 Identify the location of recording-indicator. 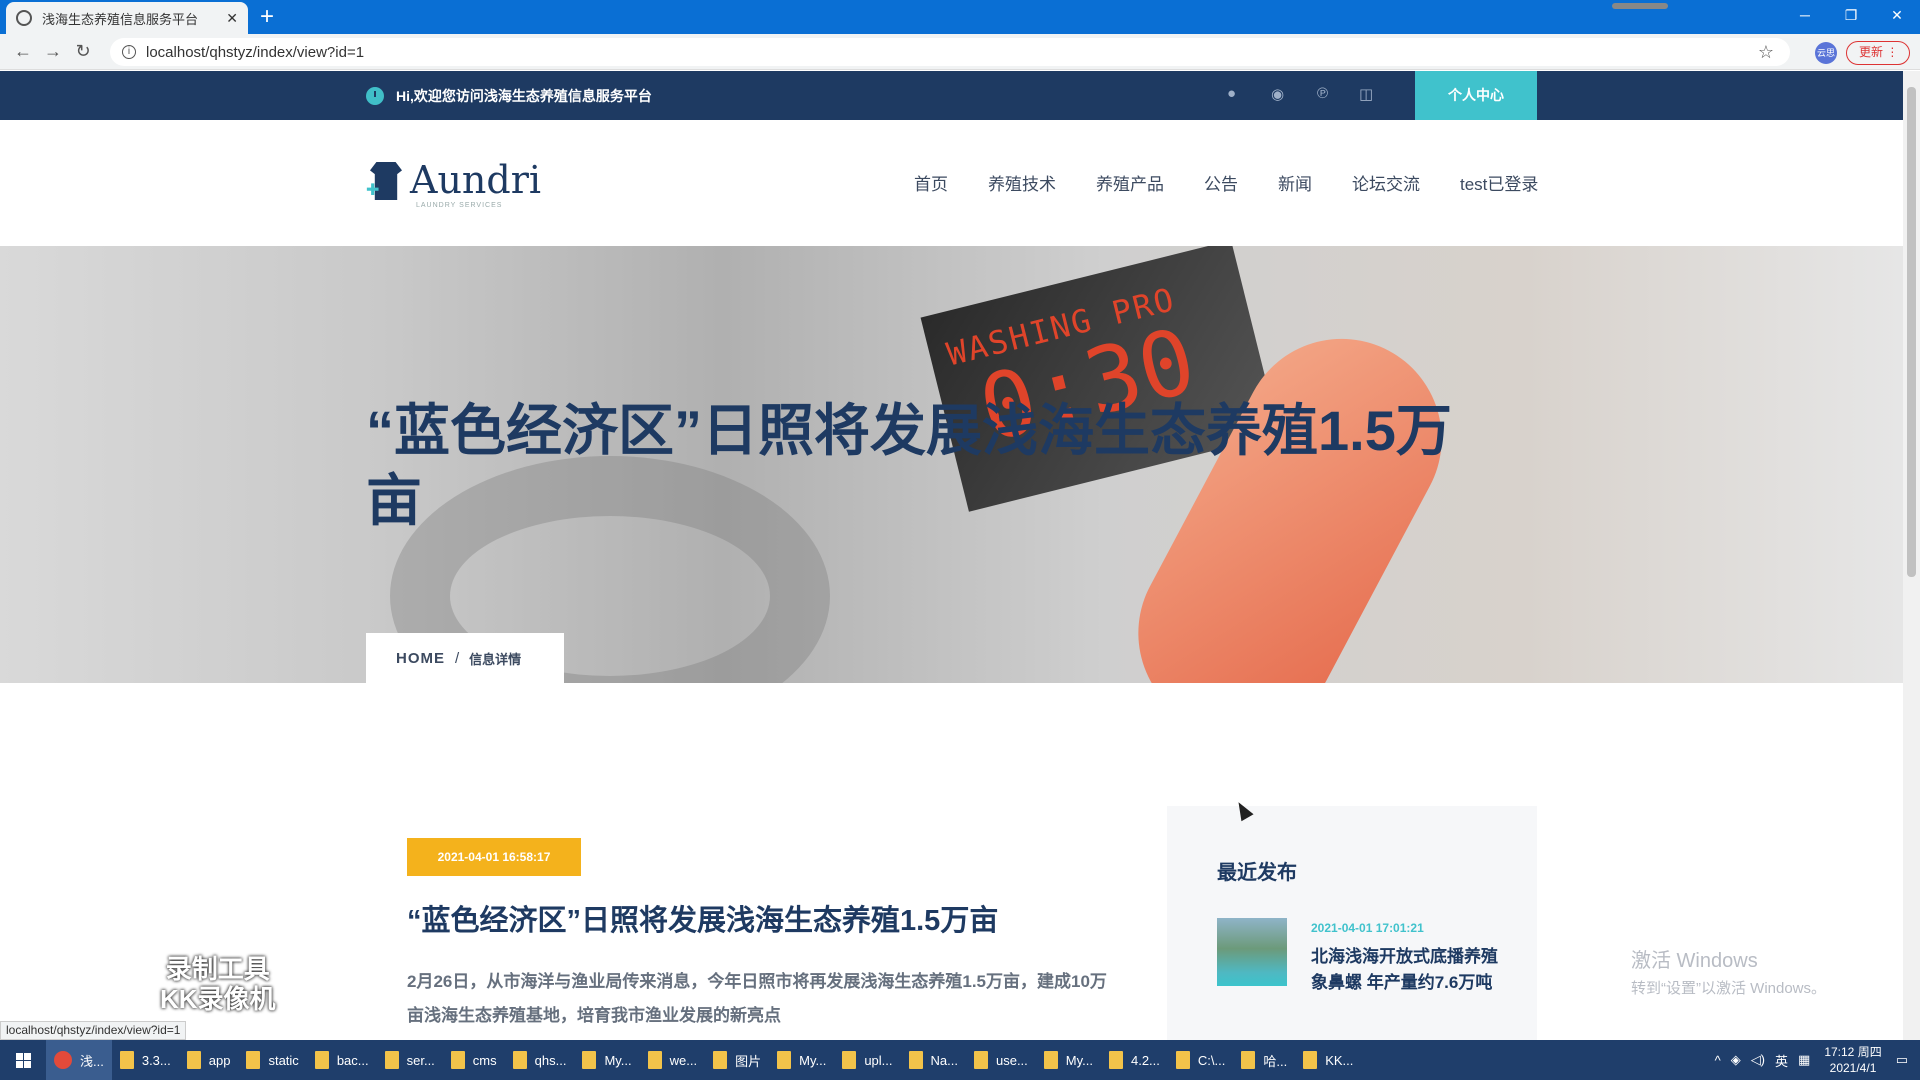
(1640, 6).